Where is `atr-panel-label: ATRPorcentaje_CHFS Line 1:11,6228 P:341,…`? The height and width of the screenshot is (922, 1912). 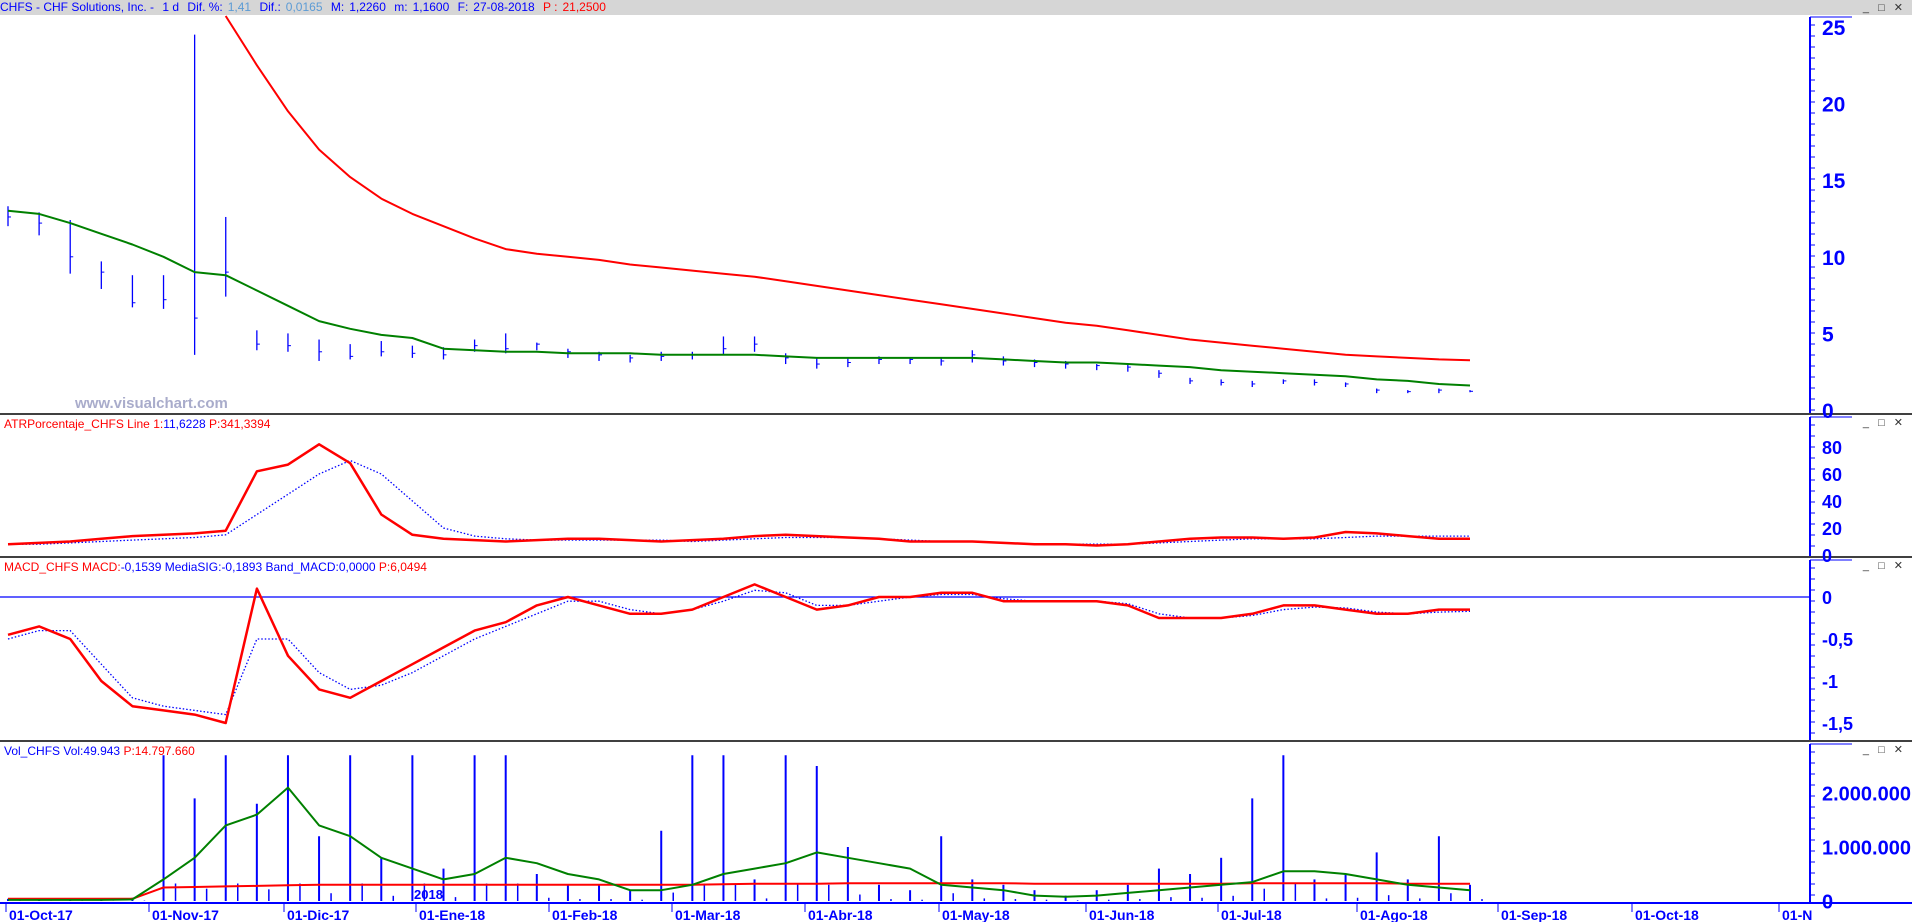 atr-panel-label: ATRPorcentaje_CHFS Line 1:11,6228 P:341,… is located at coordinates (137, 424).